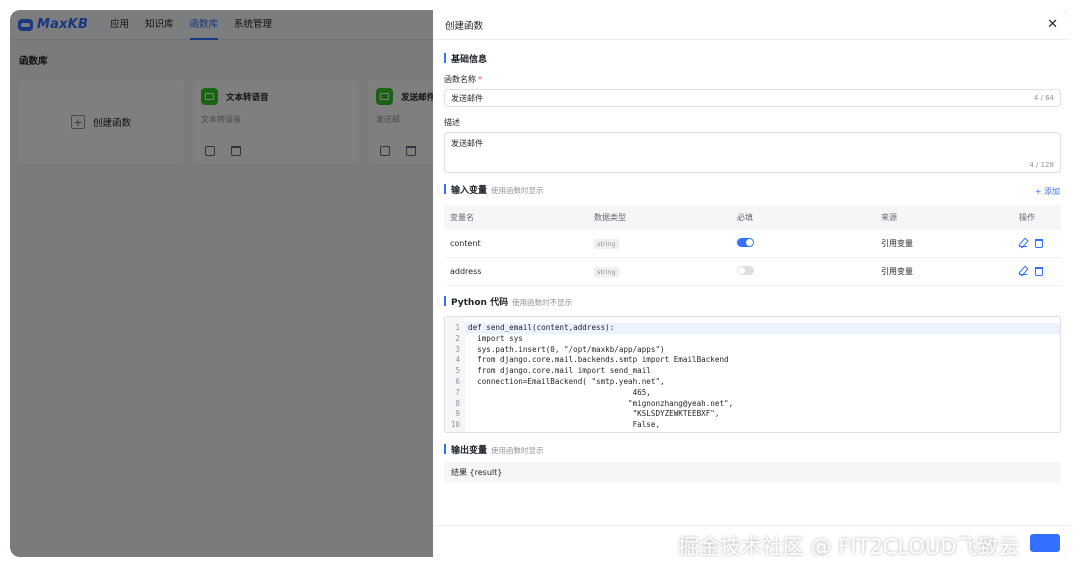  I want to click on section-input-variables: 输入变量 使用函数时显示, so click(494, 189).